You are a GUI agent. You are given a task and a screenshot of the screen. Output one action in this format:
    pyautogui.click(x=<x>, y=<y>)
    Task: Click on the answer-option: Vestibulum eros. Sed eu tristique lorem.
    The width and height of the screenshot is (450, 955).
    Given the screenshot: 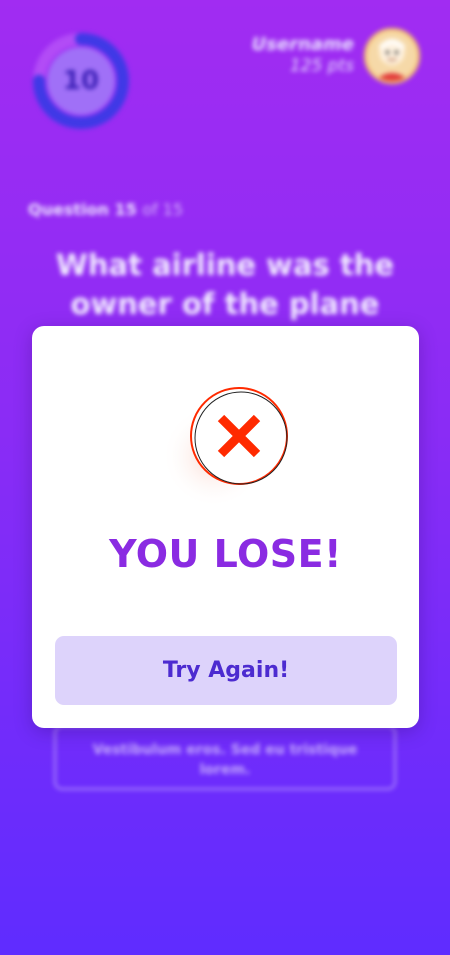 What is the action you would take?
    pyautogui.click(x=225, y=757)
    